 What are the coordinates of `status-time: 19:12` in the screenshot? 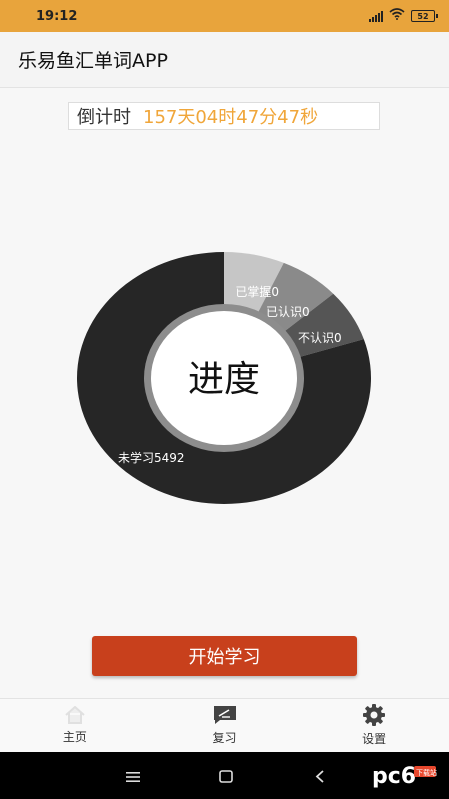 It's located at (57, 16).